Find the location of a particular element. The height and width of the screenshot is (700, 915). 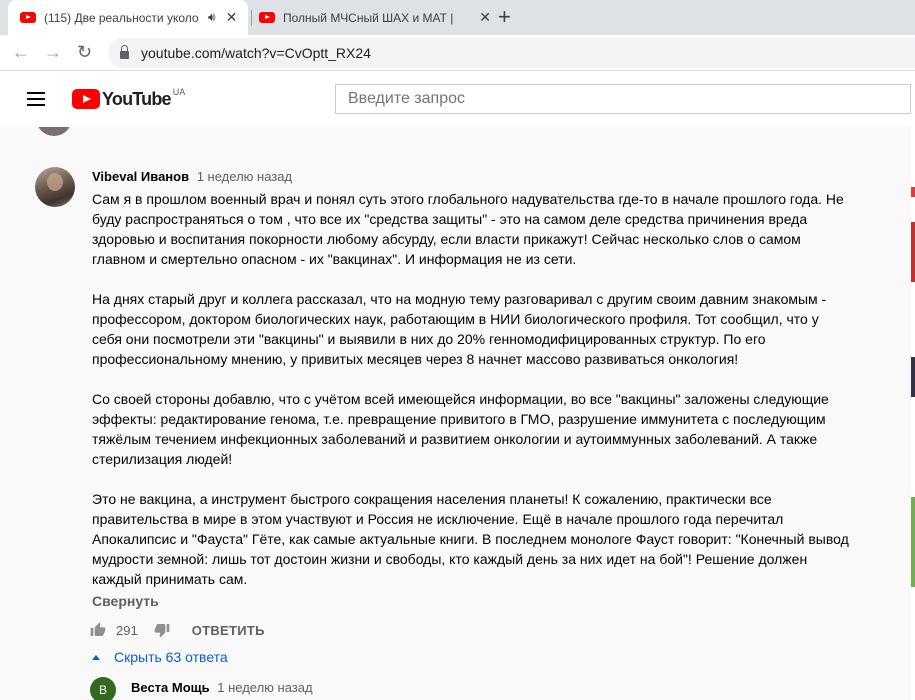

reply-header: Веста Мощь 1 неделю назад is located at coordinates (222, 687).